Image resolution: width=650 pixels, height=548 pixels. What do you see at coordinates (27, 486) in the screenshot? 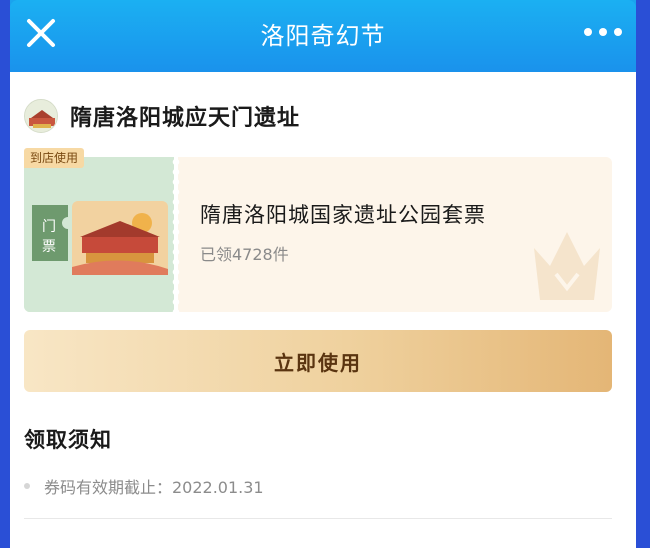
I see `bullet-icon` at bounding box center [27, 486].